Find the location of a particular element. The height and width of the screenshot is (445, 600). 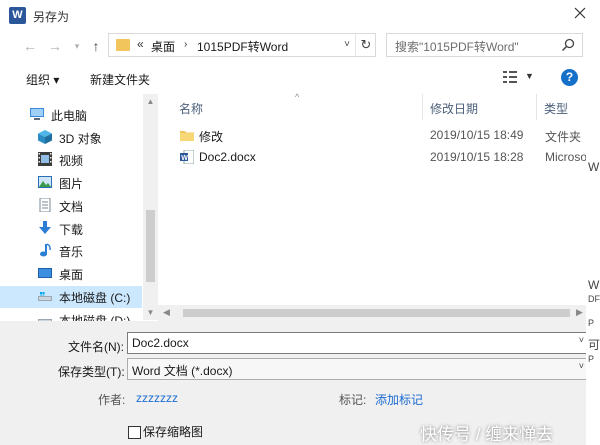

nav-item-this-pc: 此电脑 is located at coordinates (71, 115).